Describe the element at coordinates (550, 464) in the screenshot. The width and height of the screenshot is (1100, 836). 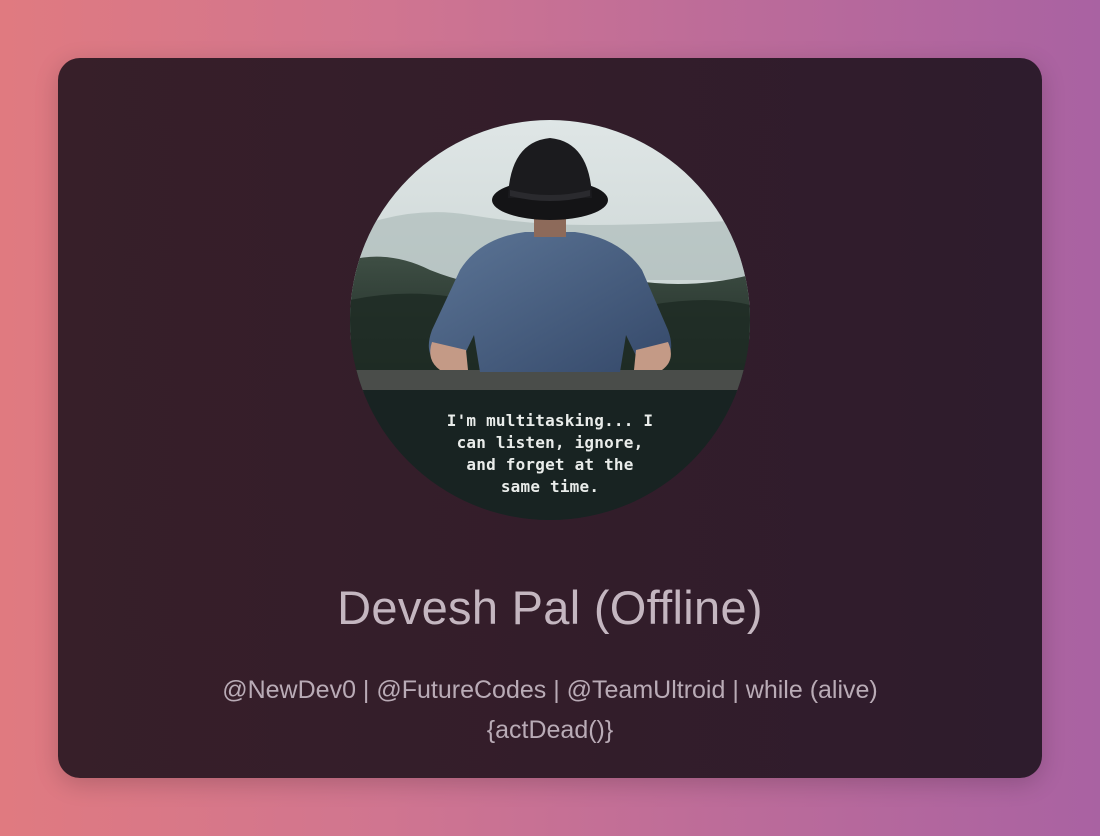
I see `avatar-caption-line: and forget at the` at that location.